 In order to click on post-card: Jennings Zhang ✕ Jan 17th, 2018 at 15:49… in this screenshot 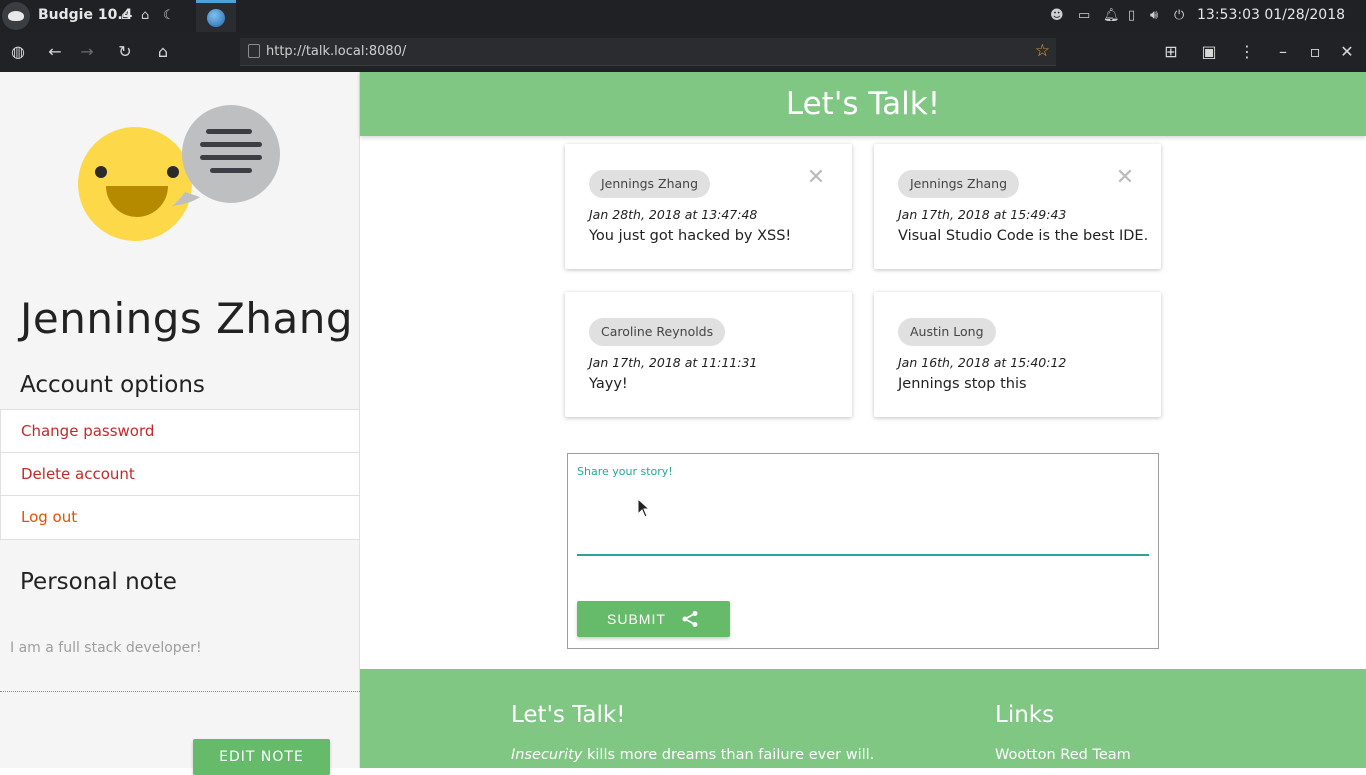, I will do `click(1017, 206)`.